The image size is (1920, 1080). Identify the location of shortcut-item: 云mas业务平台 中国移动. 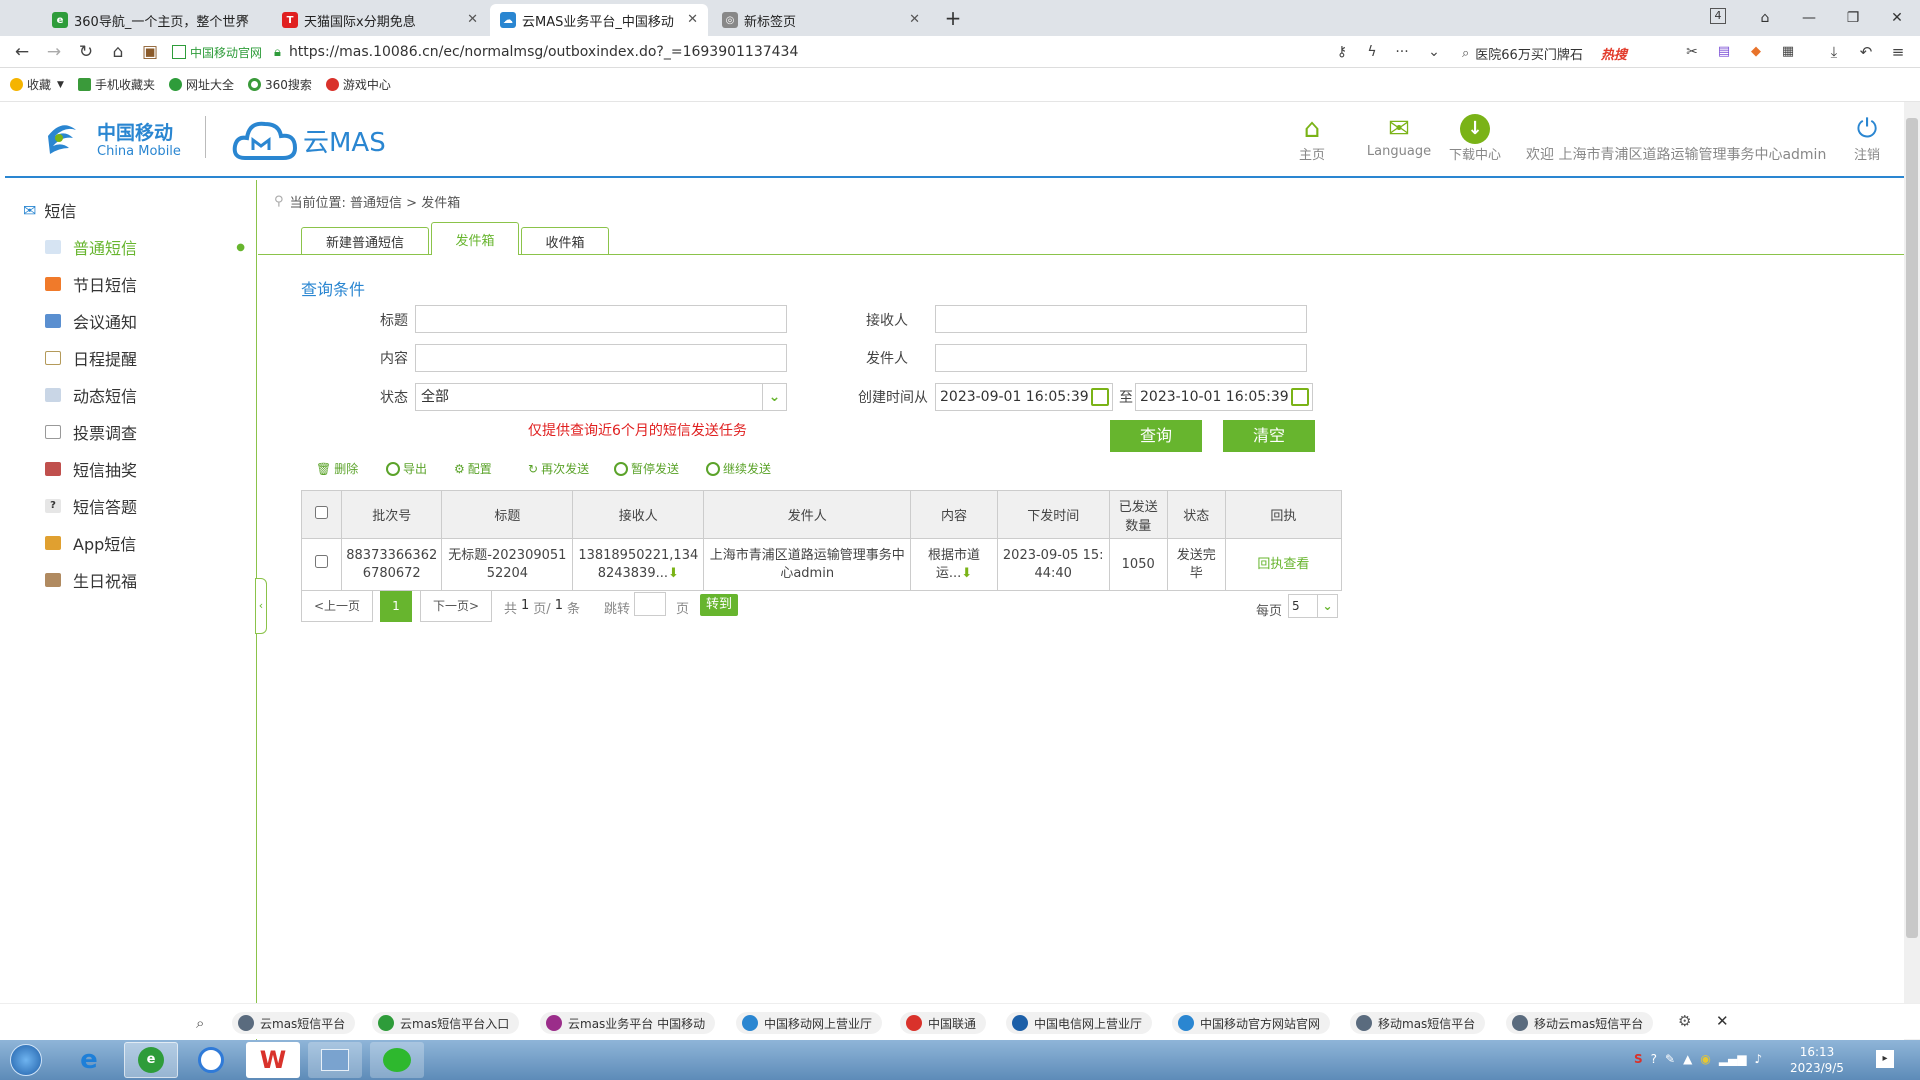
(628, 1023).